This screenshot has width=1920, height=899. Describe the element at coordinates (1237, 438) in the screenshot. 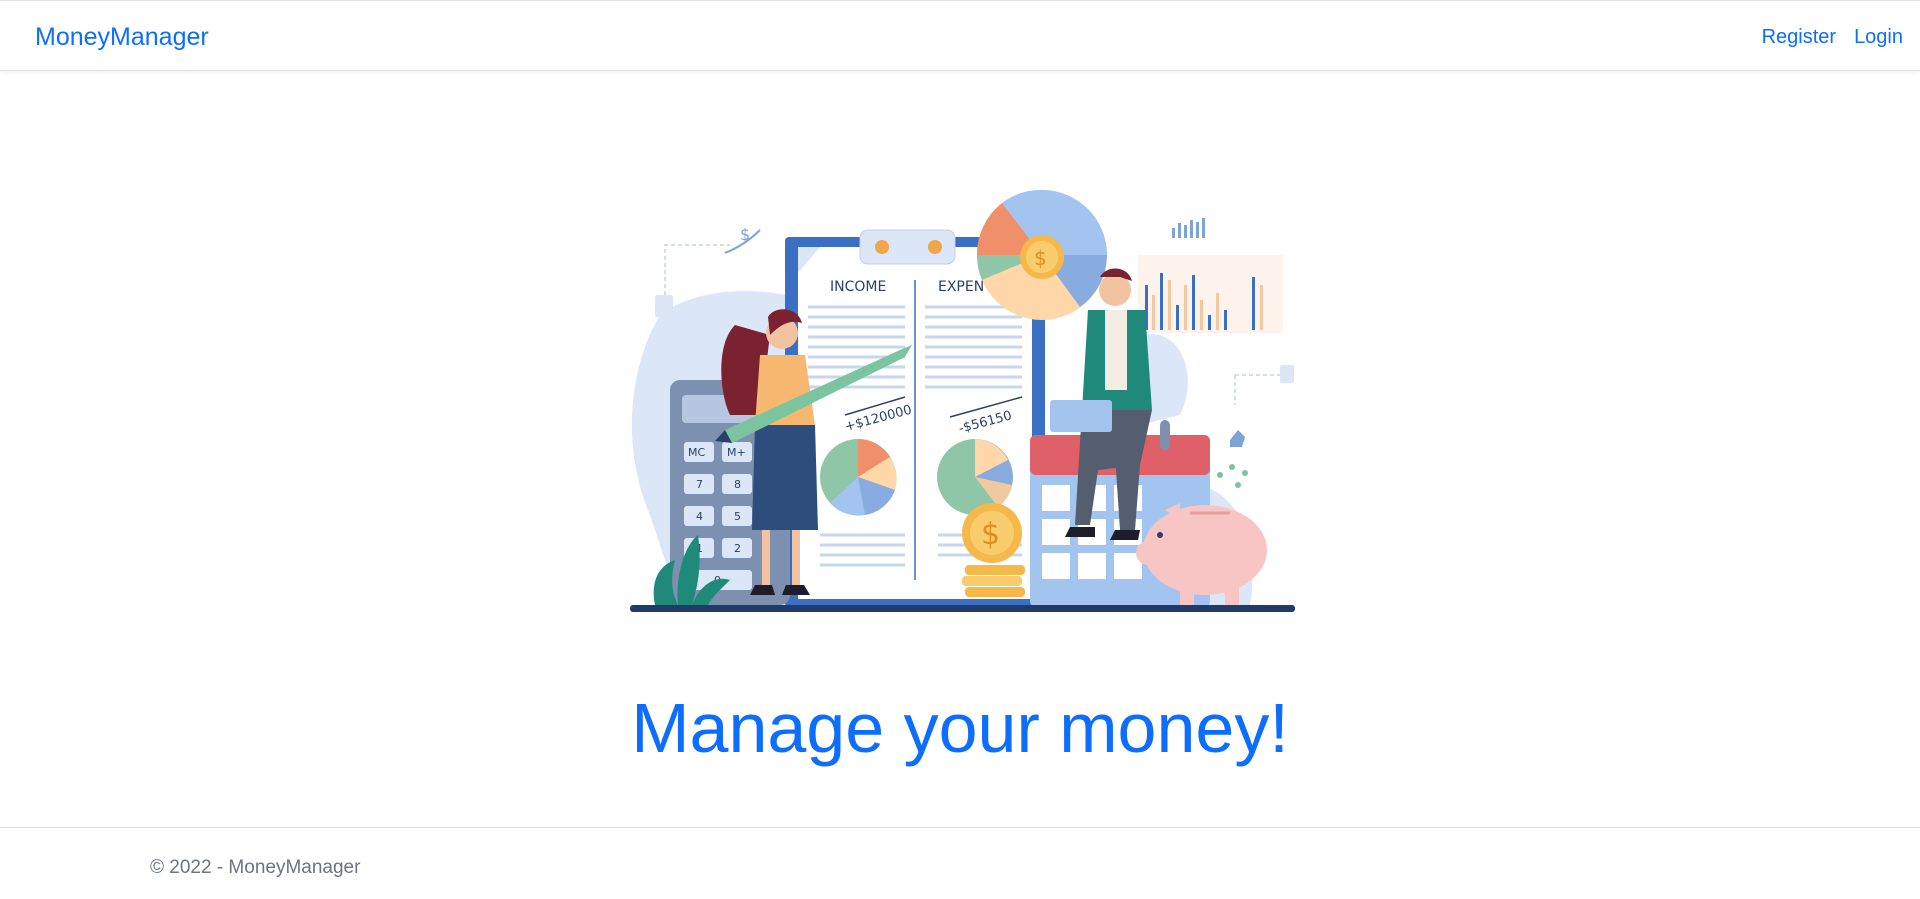

I see `chess-knight-icon` at that location.